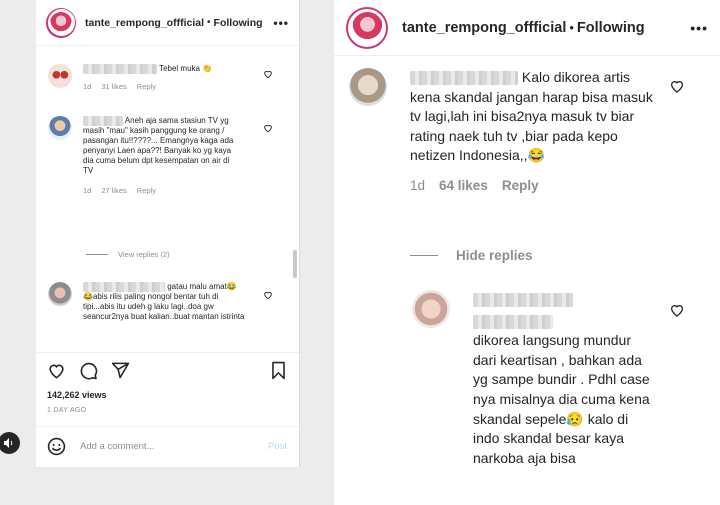 The image size is (720, 505). I want to click on emoji-icon, so click(56, 446).